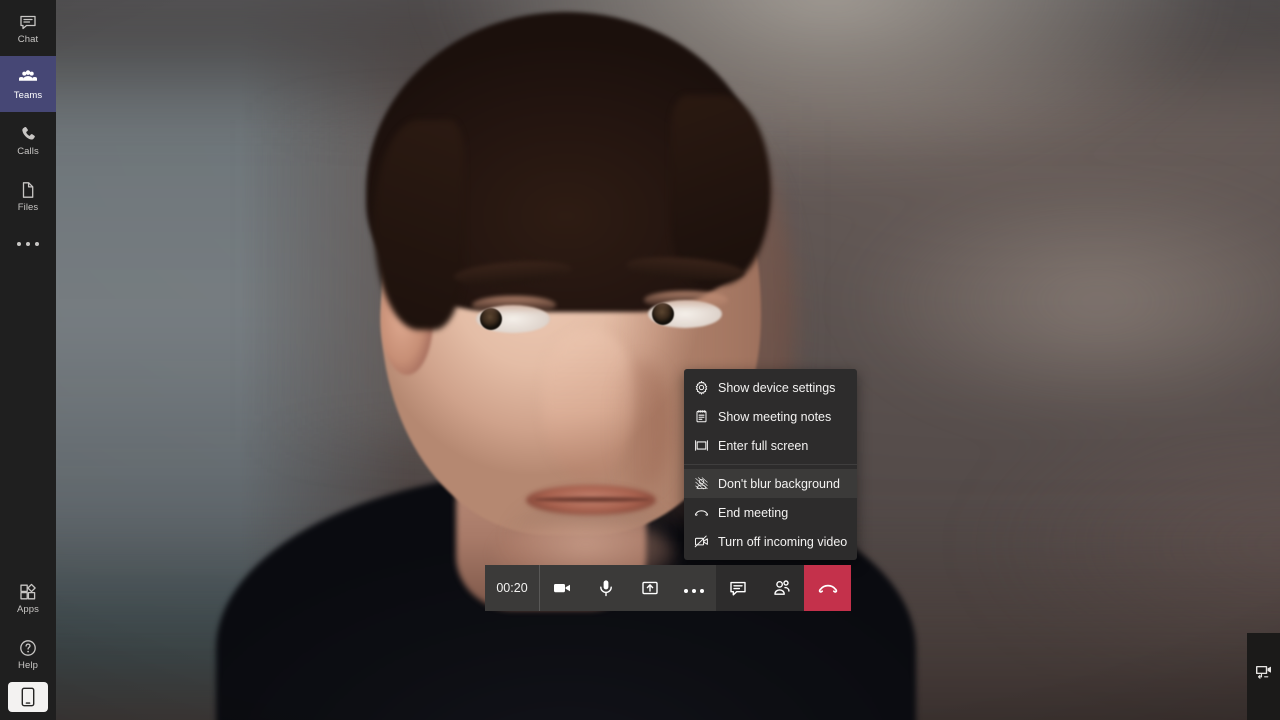  What do you see at coordinates (419, 225) in the screenshot?
I see `subject-hair-left` at bounding box center [419, 225].